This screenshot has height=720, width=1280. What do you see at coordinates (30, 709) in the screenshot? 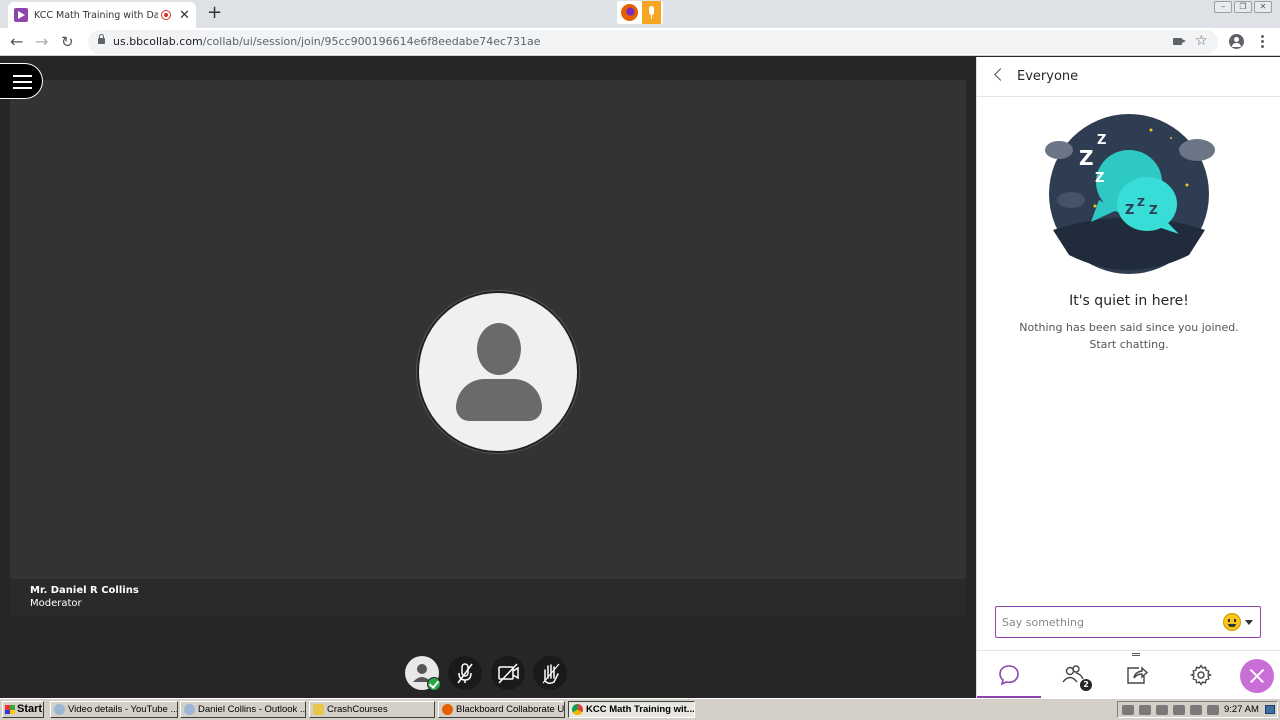
I see `start-label: Start` at bounding box center [30, 709].